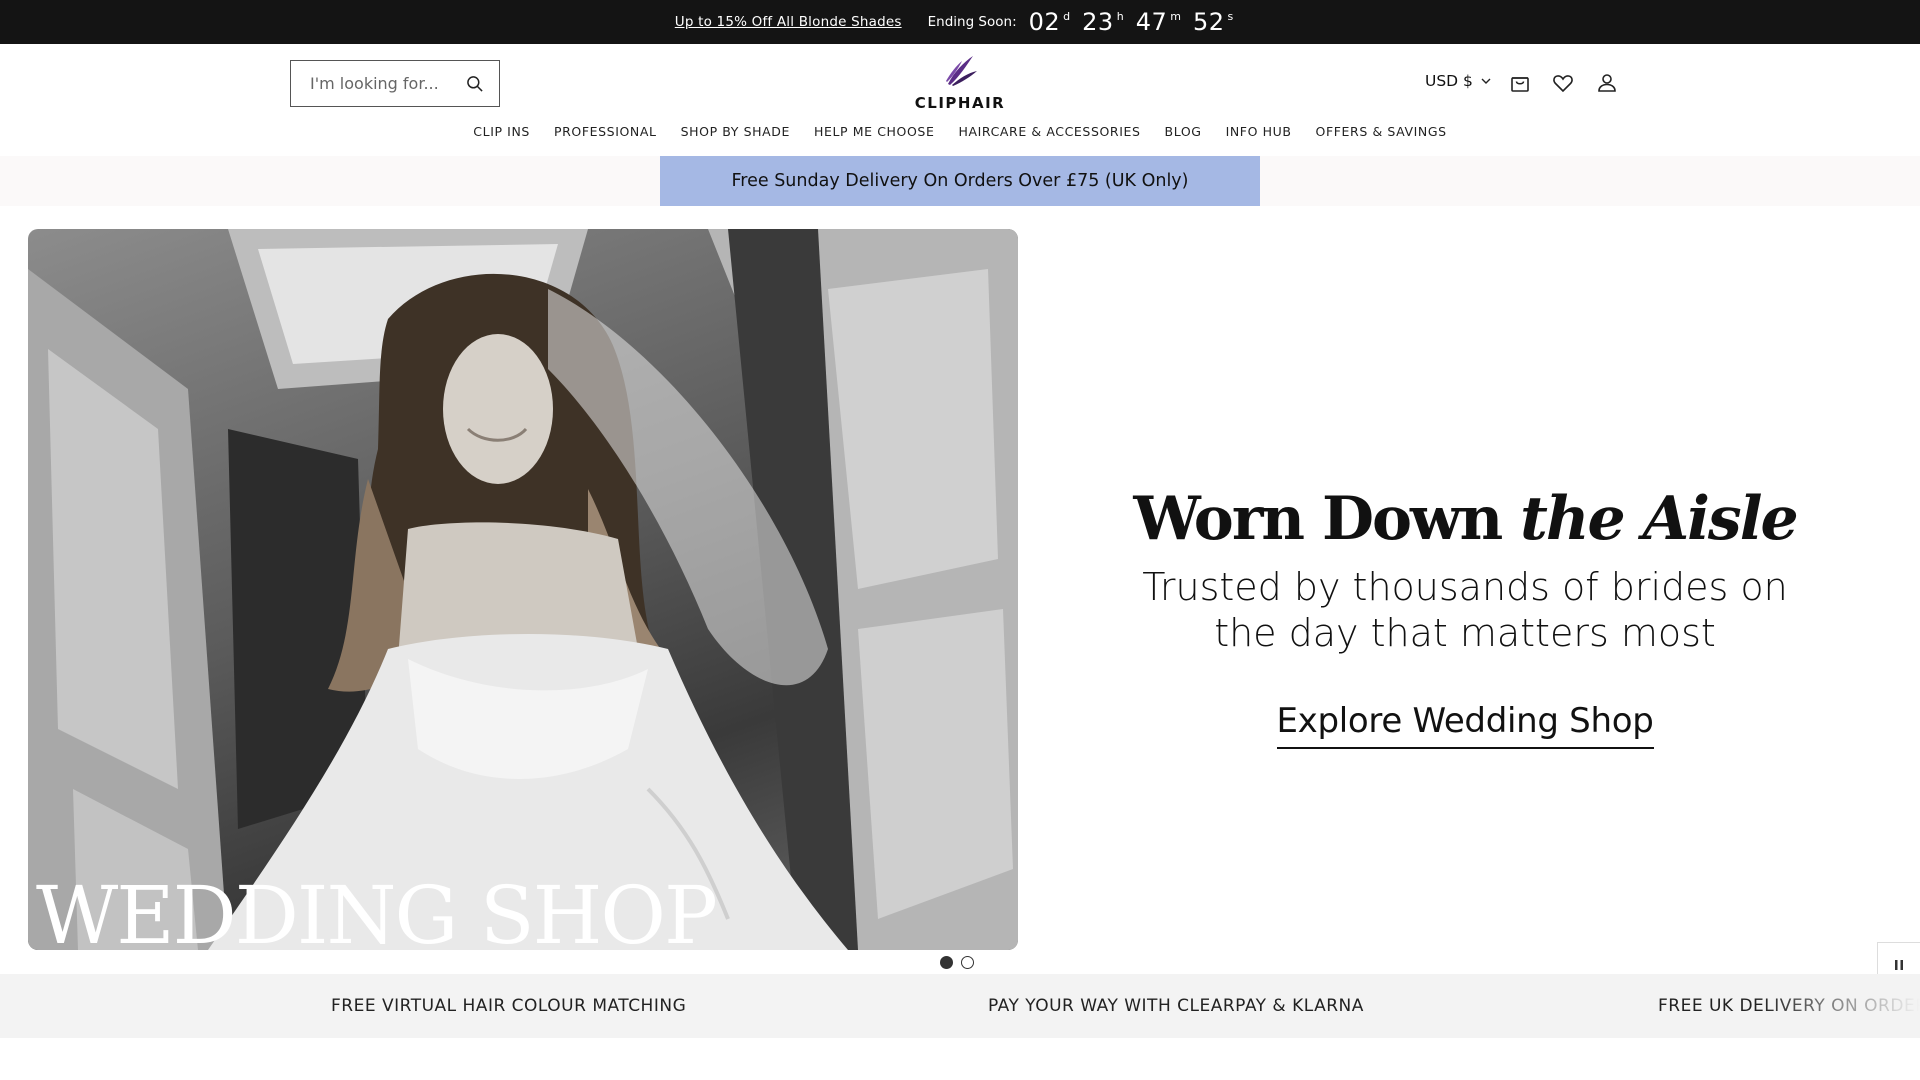 Image resolution: width=1920 pixels, height=1080 pixels. What do you see at coordinates (605, 131) in the screenshot?
I see `nav-item-professional: PROFESSIONAL` at bounding box center [605, 131].